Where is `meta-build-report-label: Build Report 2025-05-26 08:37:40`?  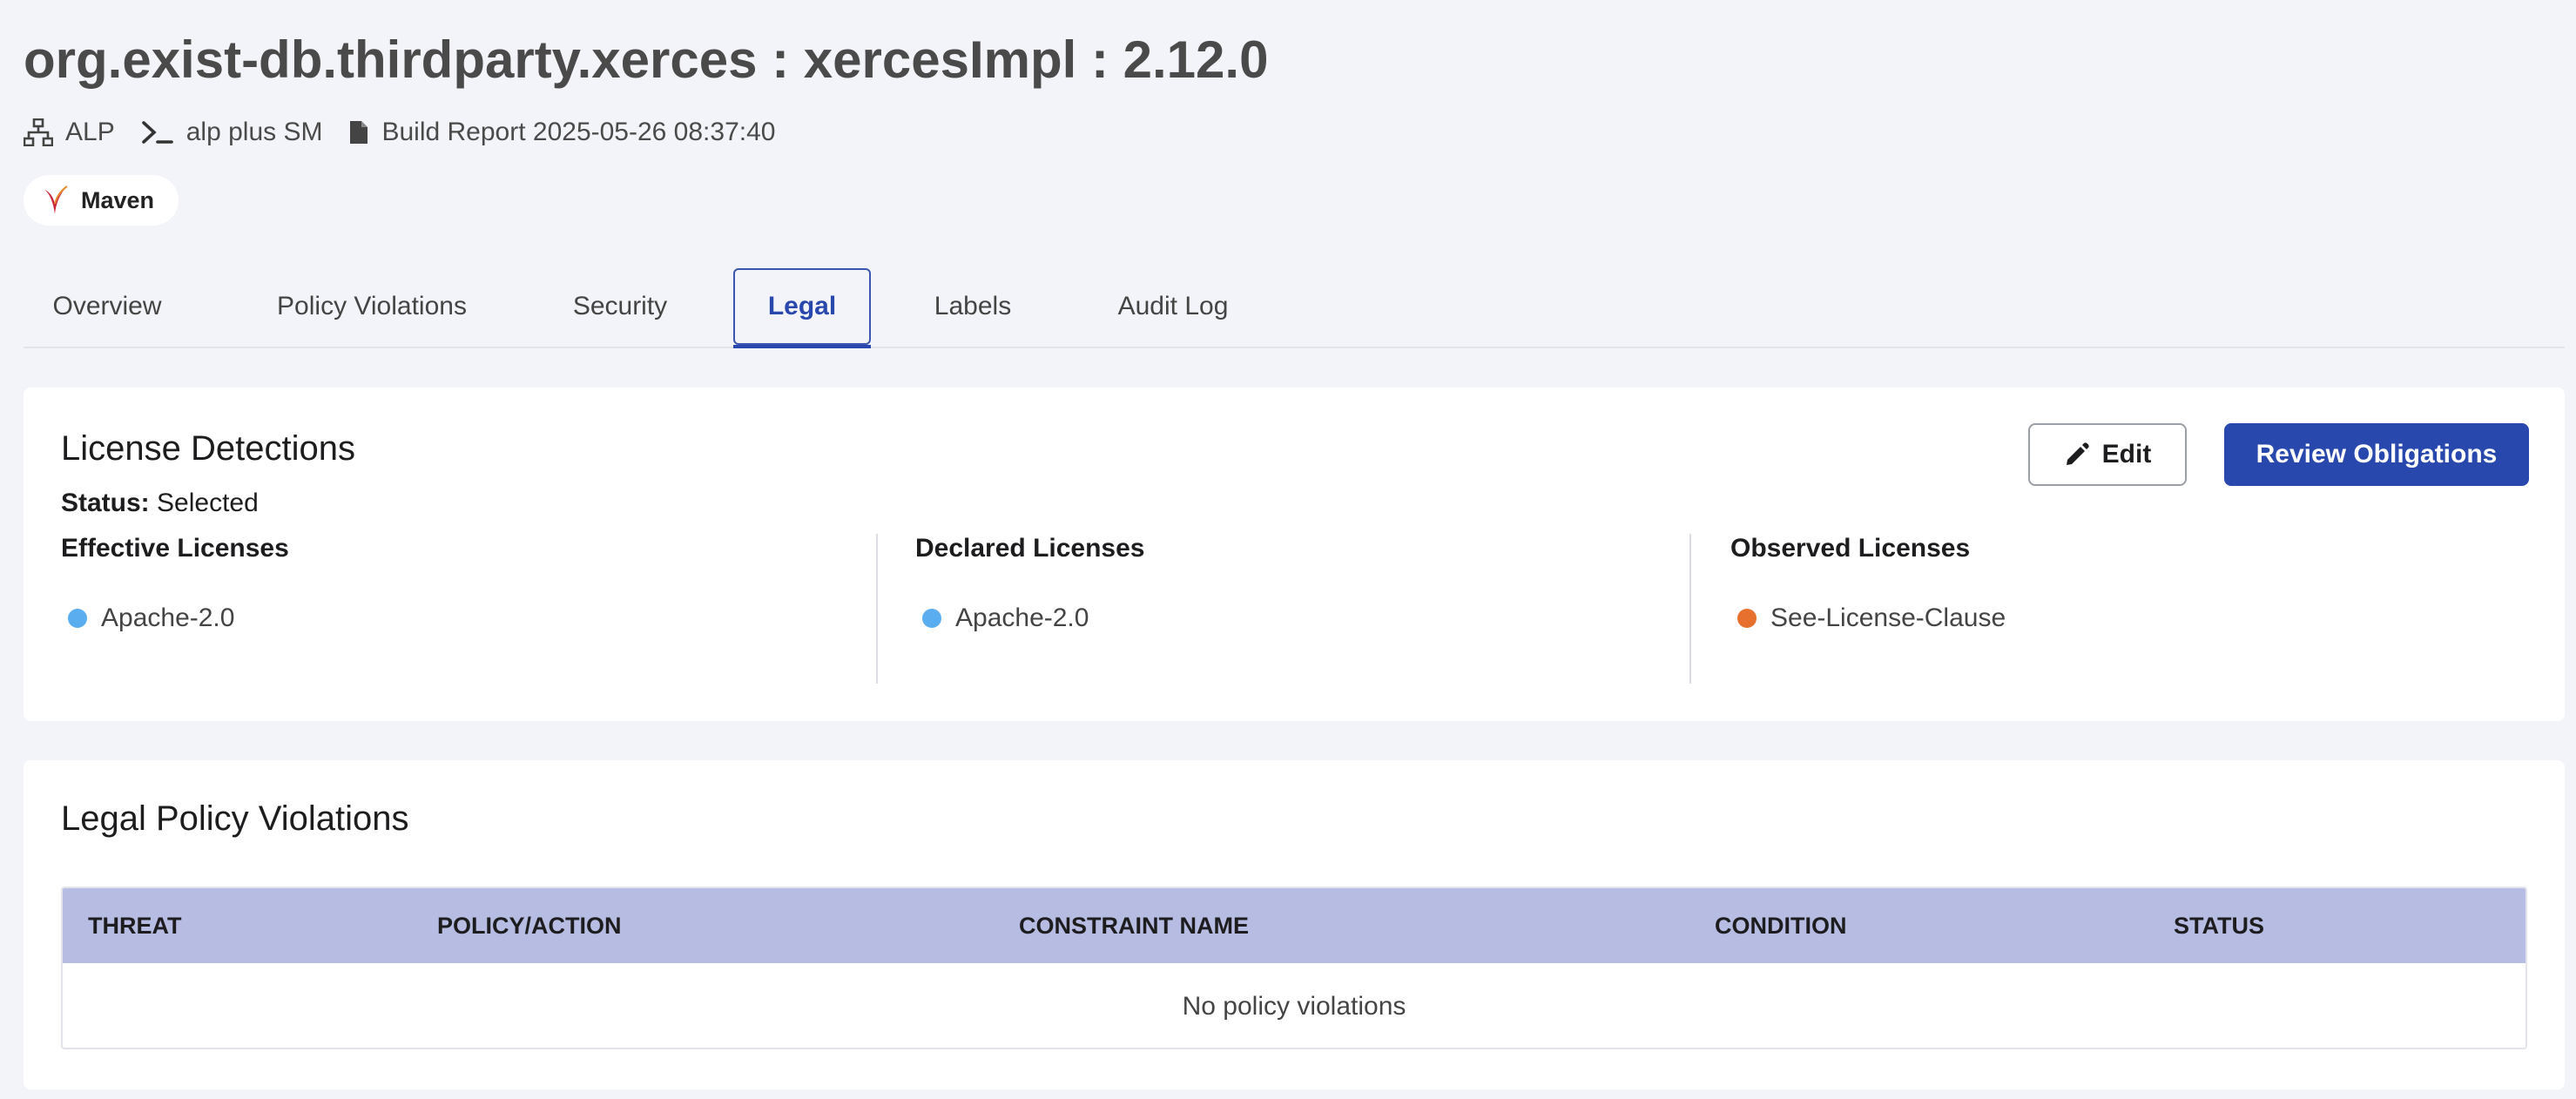
meta-build-report-label: Build Report 2025-05-26 08:37:40 is located at coordinates (578, 132).